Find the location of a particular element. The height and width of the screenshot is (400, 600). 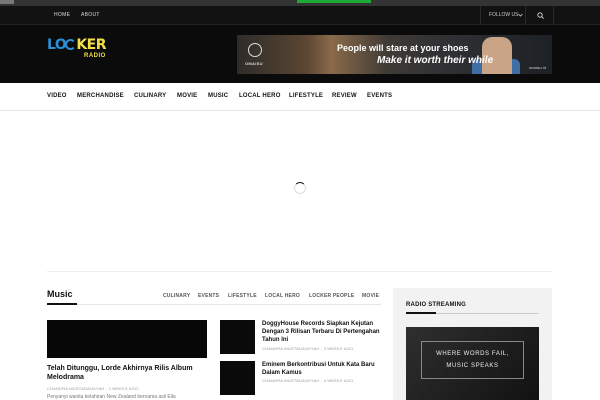

music-tab-lifestyle: LIFESTYLE is located at coordinates (242, 296).